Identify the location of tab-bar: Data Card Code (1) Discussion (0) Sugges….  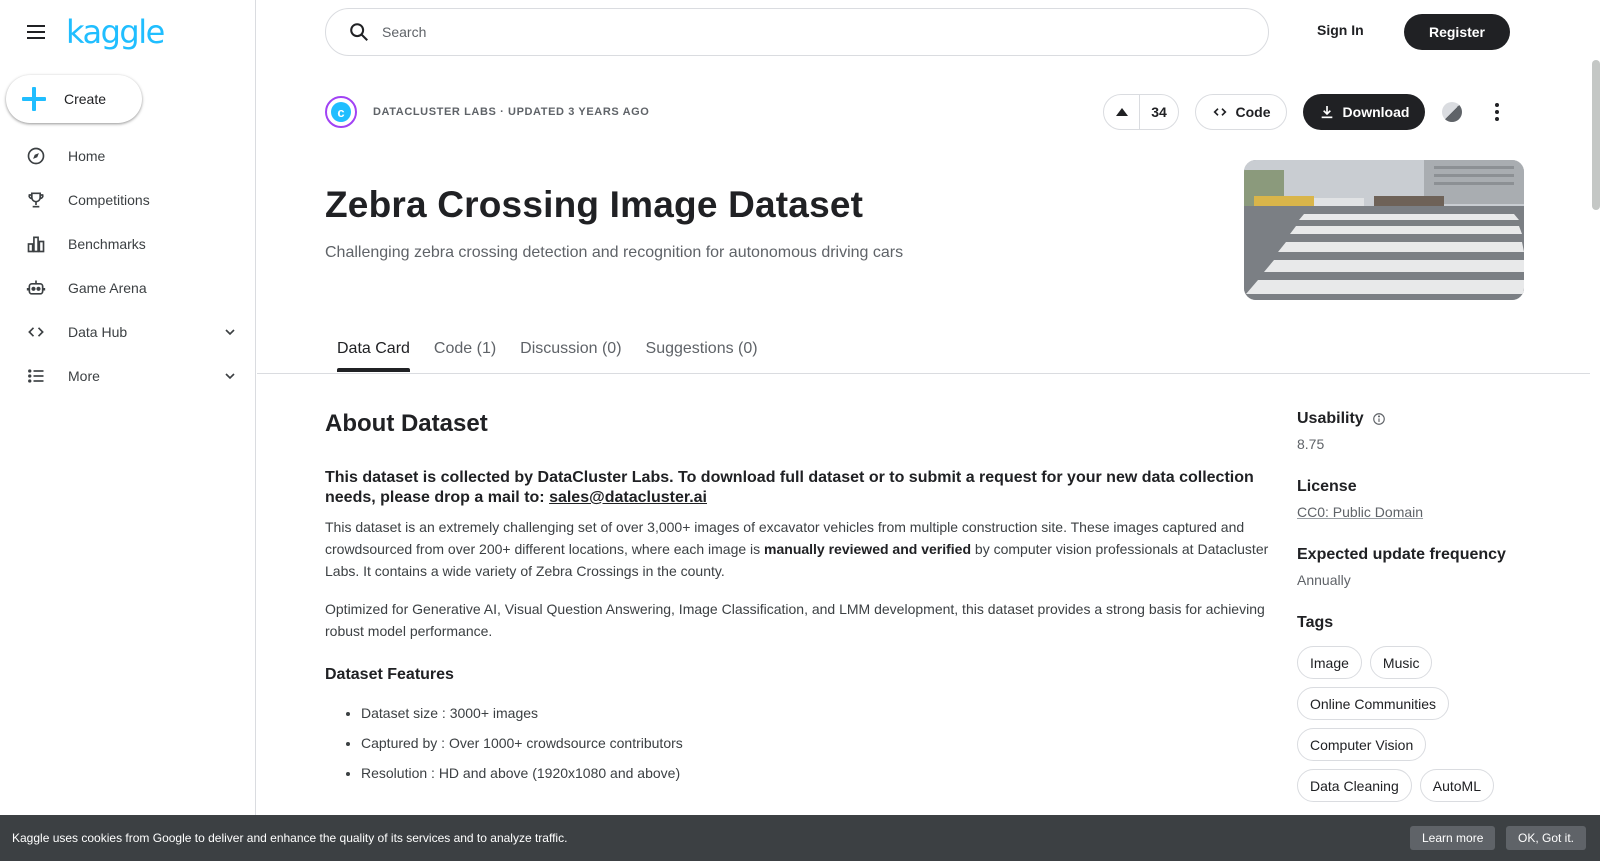
(547, 351).